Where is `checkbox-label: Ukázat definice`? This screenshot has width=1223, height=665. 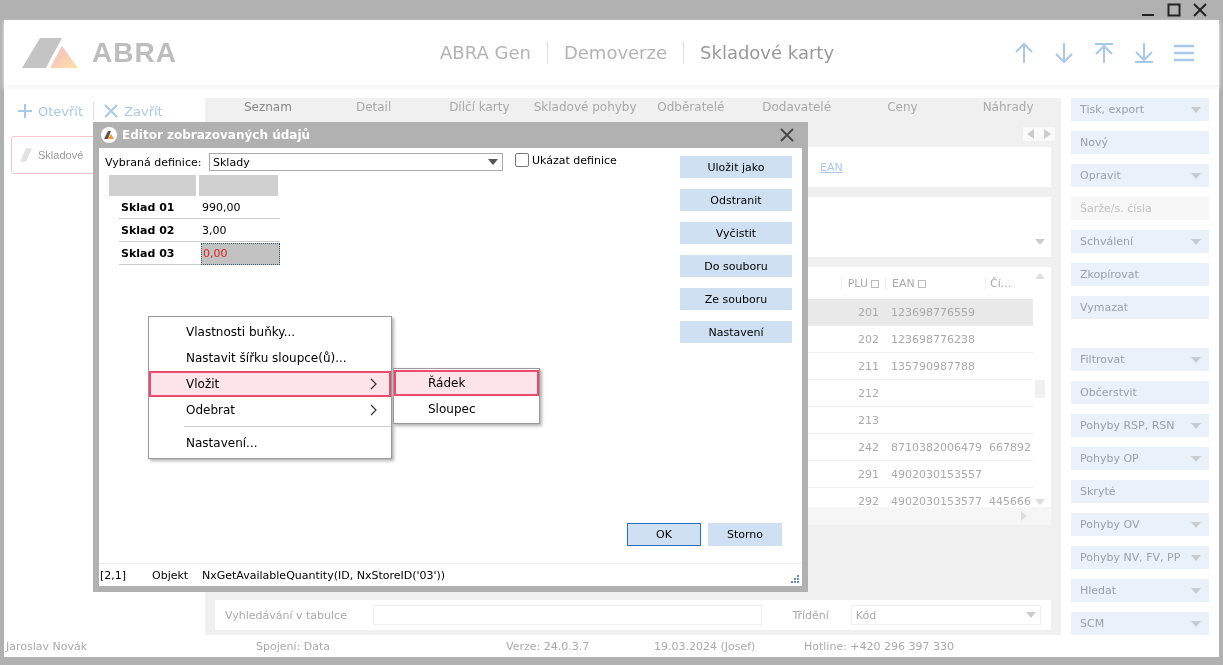 checkbox-label: Ukázat definice is located at coordinates (574, 160).